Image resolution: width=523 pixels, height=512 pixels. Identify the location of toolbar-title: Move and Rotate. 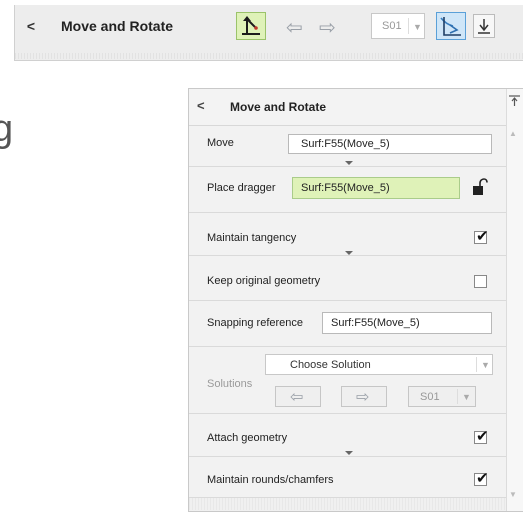
(117, 26).